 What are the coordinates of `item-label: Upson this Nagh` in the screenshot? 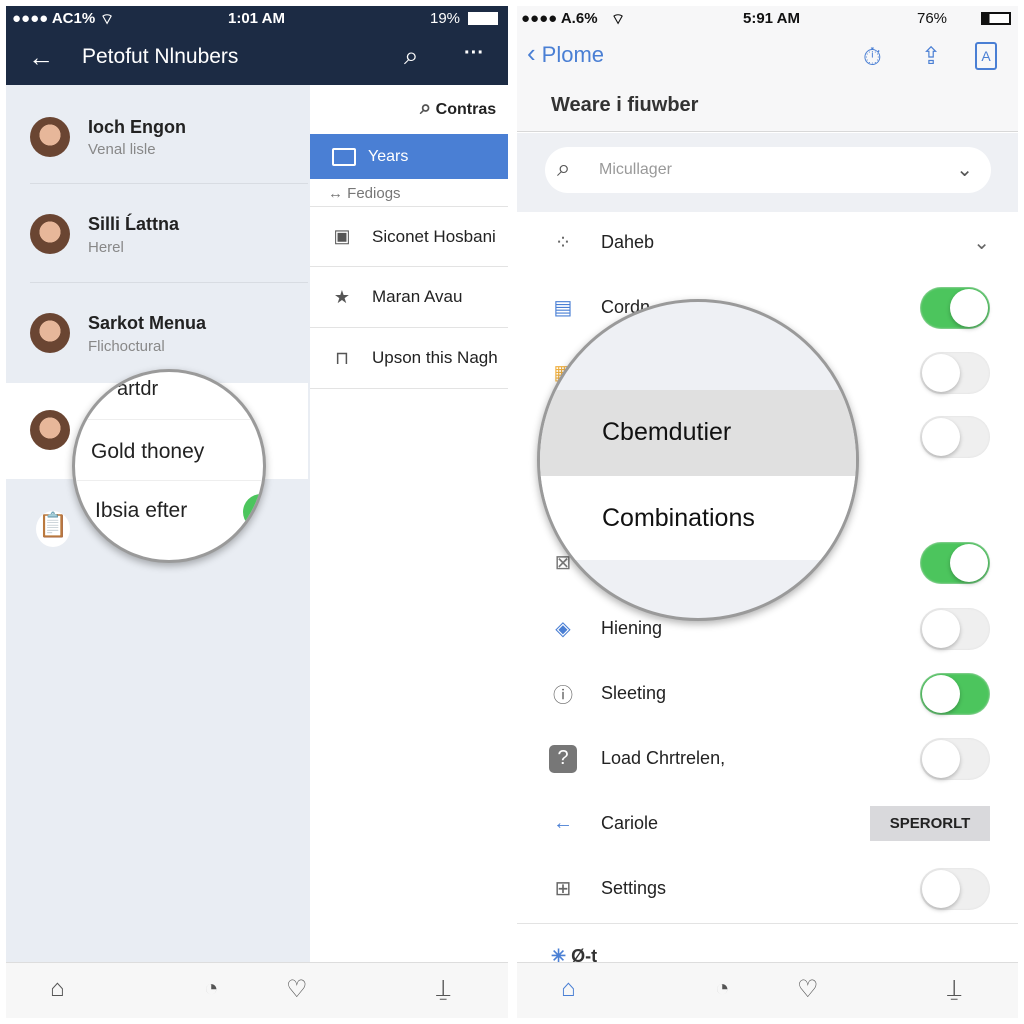 It's located at (435, 357).